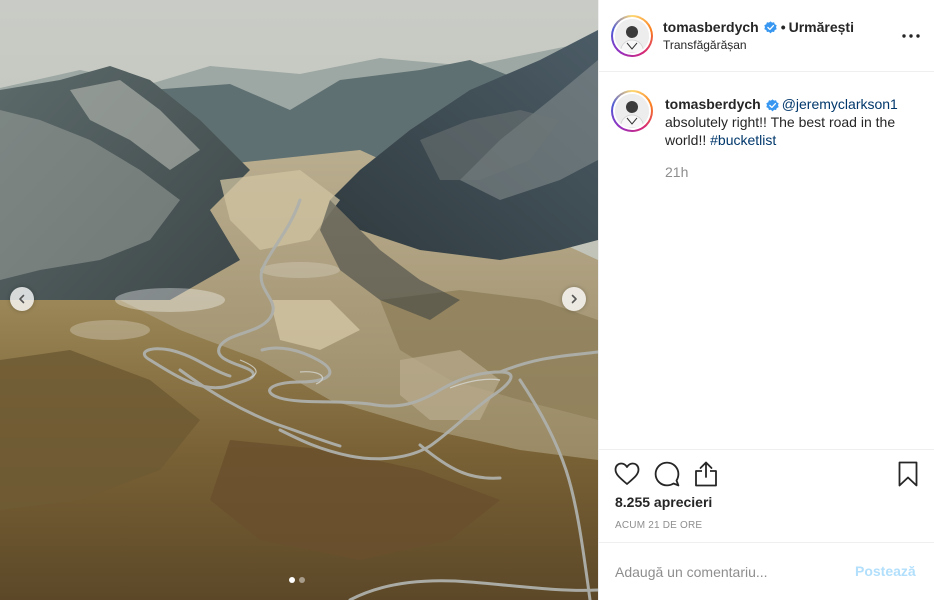 This screenshot has height=600, width=934. I want to click on next-slide-button, so click(574, 299).